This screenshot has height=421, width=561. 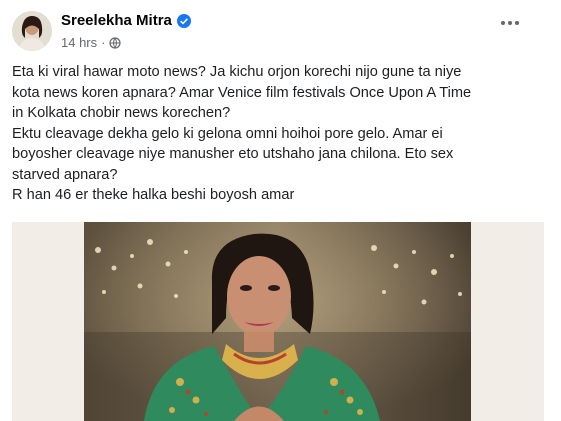 What do you see at coordinates (115, 42) in the screenshot?
I see `globe-icon` at bounding box center [115, 42].